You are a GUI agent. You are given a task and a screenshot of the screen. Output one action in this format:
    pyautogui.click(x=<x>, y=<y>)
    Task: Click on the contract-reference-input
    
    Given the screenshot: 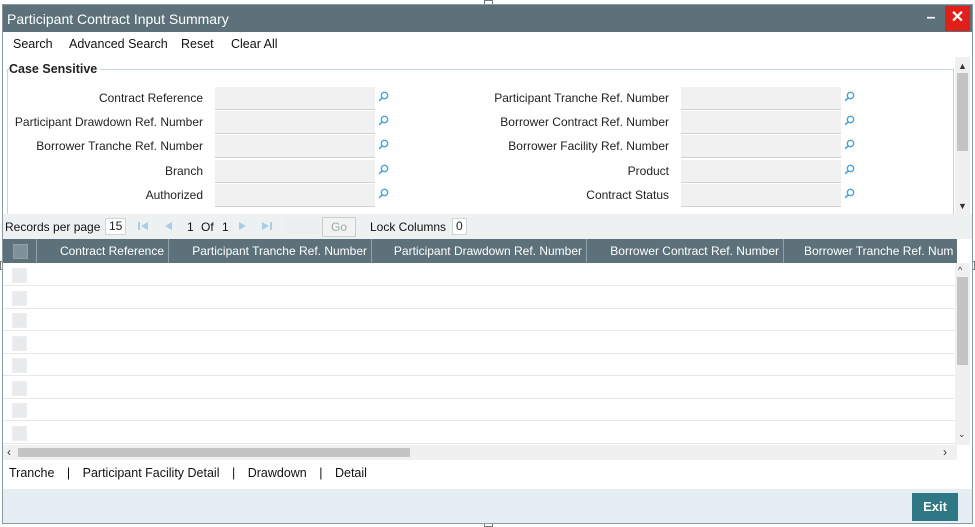 What is the action you would take?
    pyautogui.click(x=295, y=98)
    